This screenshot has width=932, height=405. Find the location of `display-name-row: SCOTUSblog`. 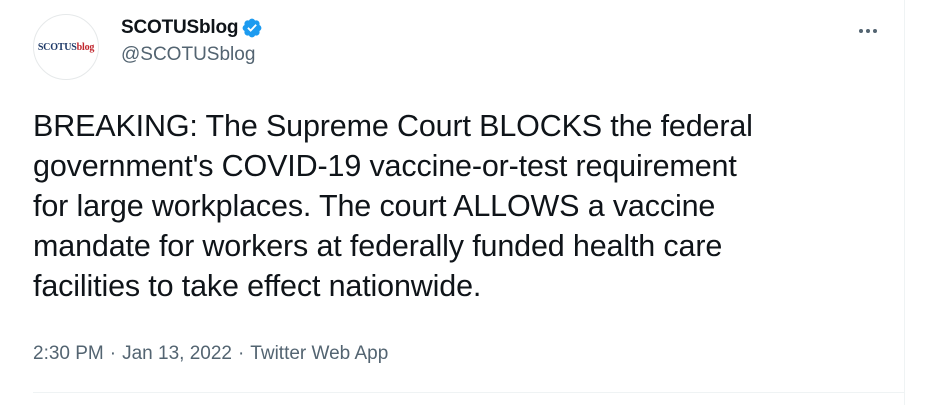

display-name-row: SCOTUSblog is located at coordinates (192, 28).